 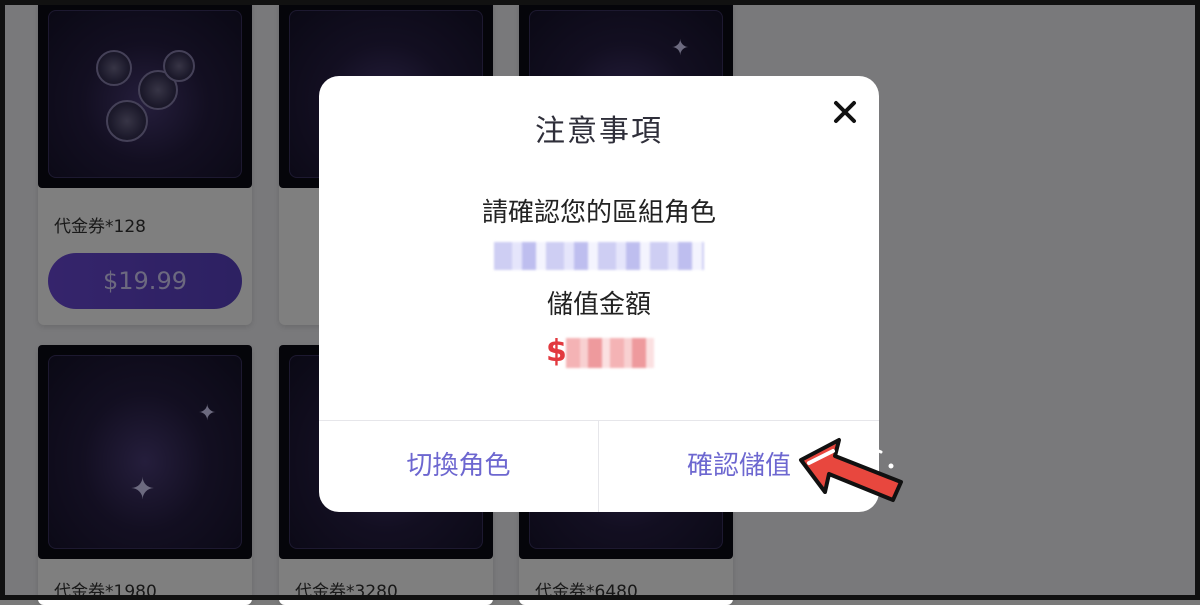 What do you see at coordinates (610, 353) in the screenshot?
I see `redacted-amount` at bounding box center [610, 353].